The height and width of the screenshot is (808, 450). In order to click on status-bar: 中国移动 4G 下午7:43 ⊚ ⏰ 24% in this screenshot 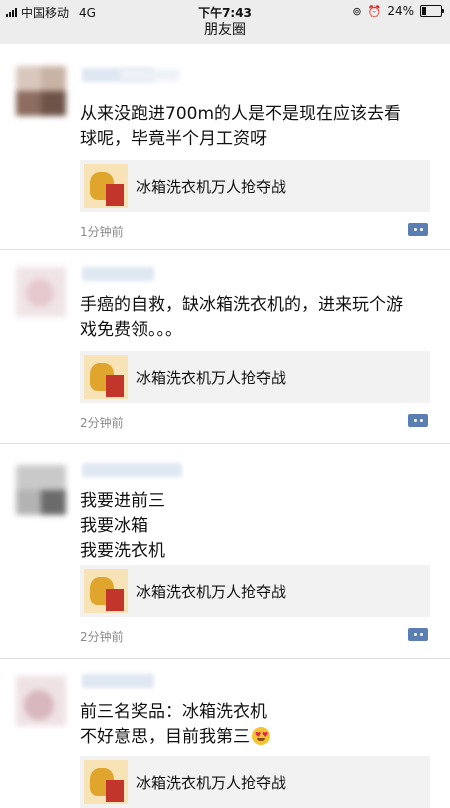, I will do `click(225, 11)`.